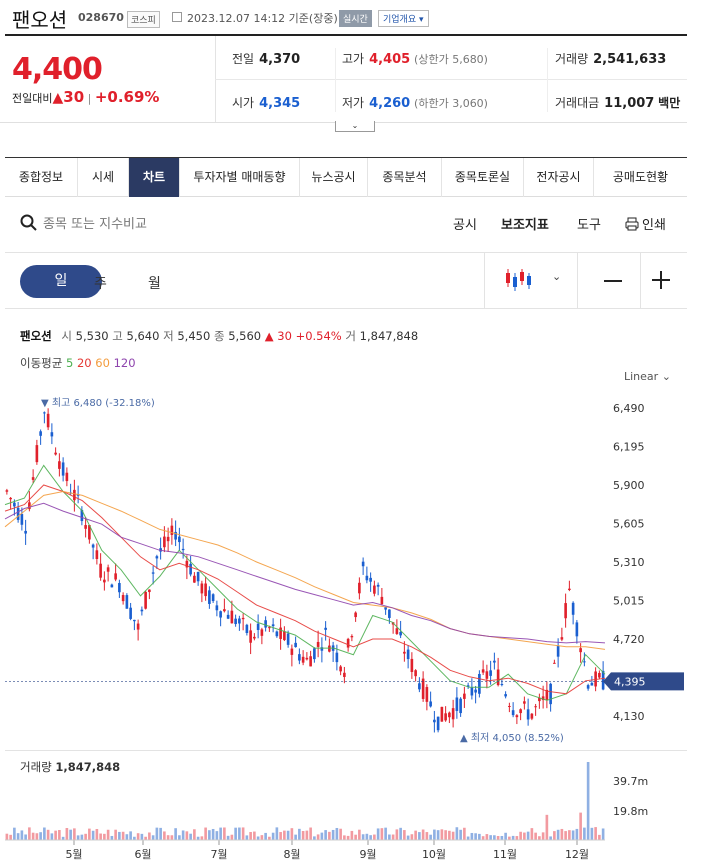 Image resolution: width=705 pixels, height=864 pixels. I want to click on printer-icon, so click(632, 223).